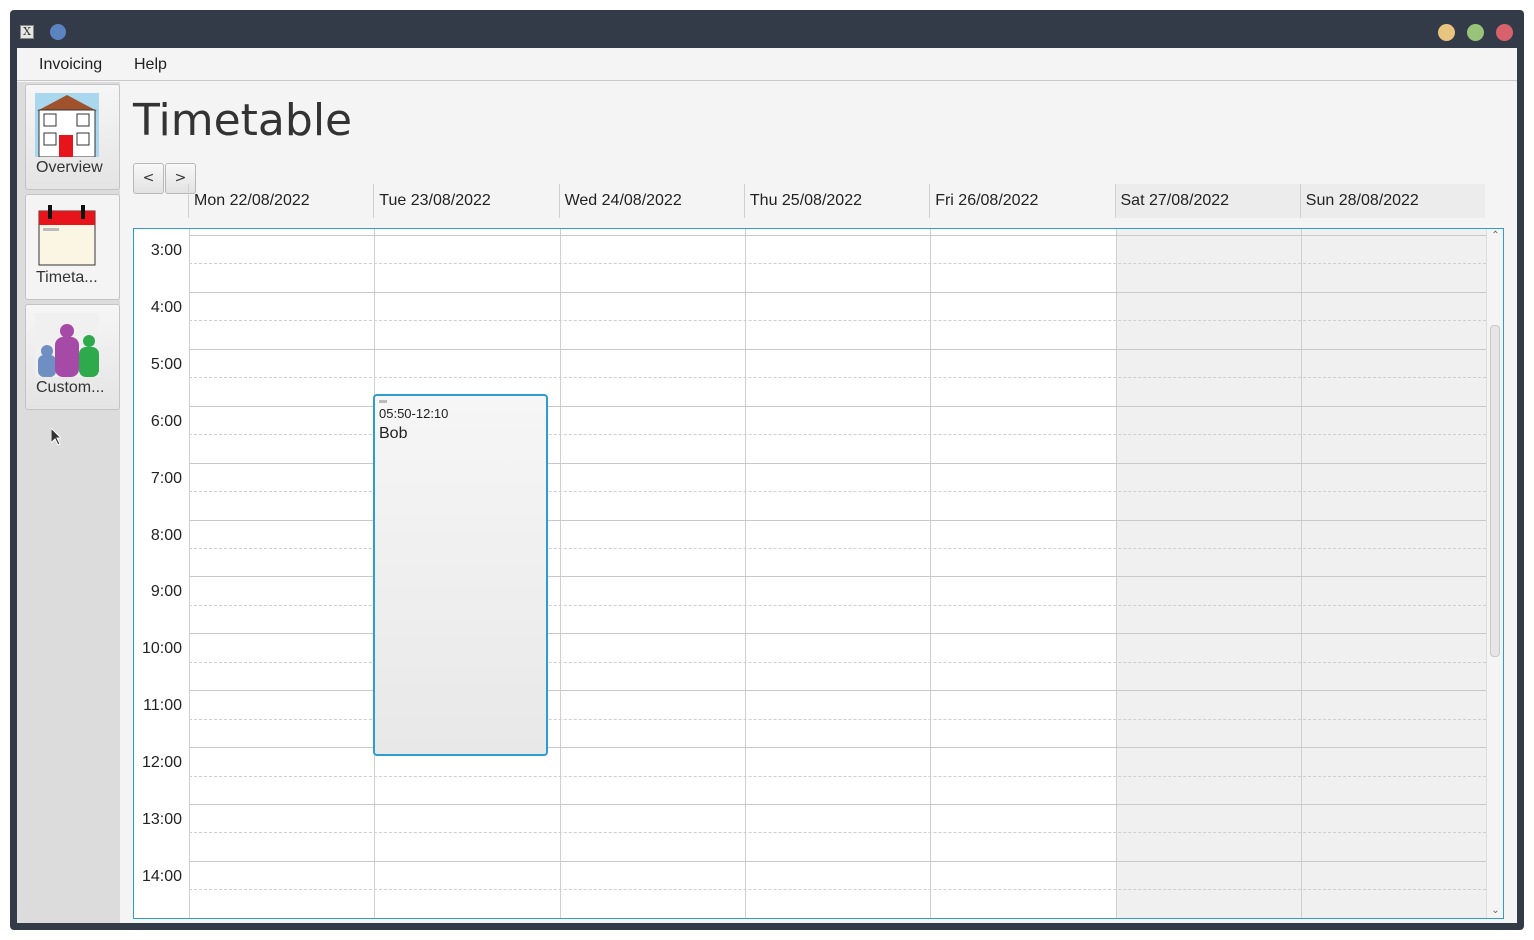 The height and width of the screenshot is (940, 1534). Describe the element at coordinates (148, 178) in the screenshot. I see `previous-week-button: <` at that location.